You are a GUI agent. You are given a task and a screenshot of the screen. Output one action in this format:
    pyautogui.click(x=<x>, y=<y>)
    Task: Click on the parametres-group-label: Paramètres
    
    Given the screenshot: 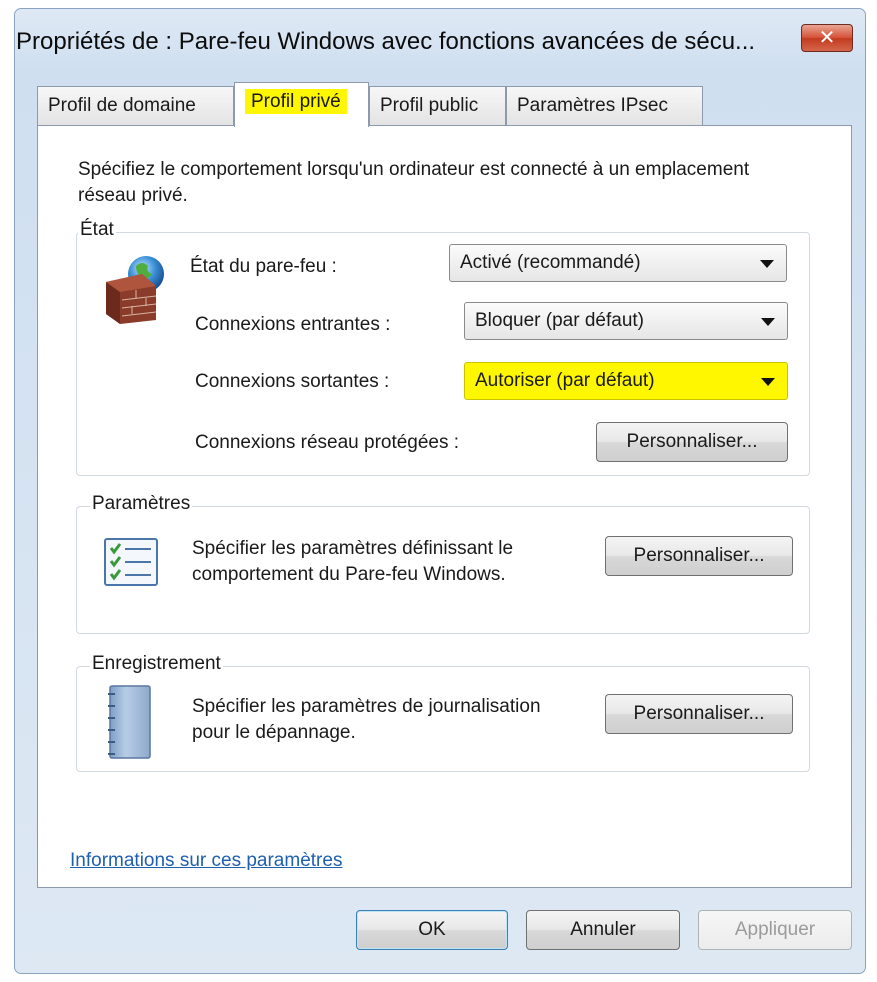 What is the action you would take?
    pyautogui.click(x=141, y=504)
    